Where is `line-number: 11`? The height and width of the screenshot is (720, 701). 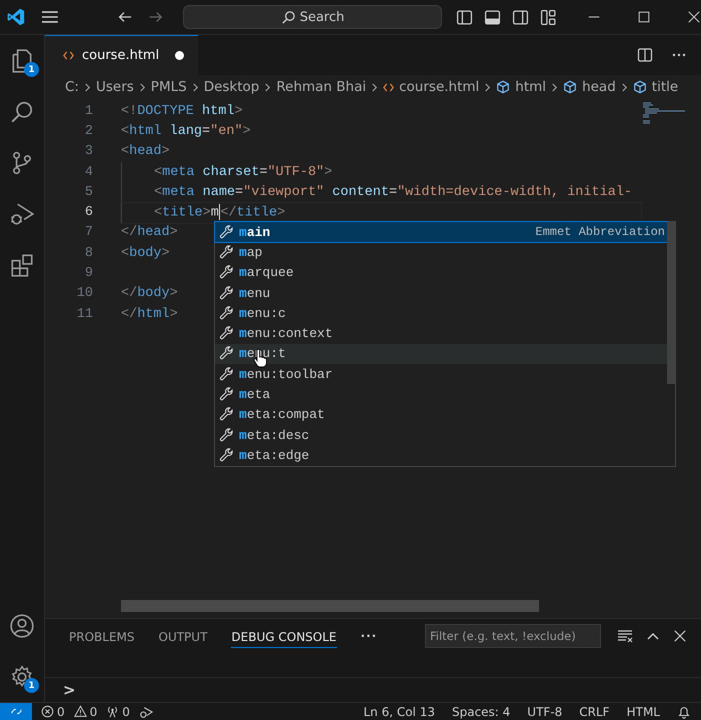 line-number: 11 is located at coordinates (84, 314).